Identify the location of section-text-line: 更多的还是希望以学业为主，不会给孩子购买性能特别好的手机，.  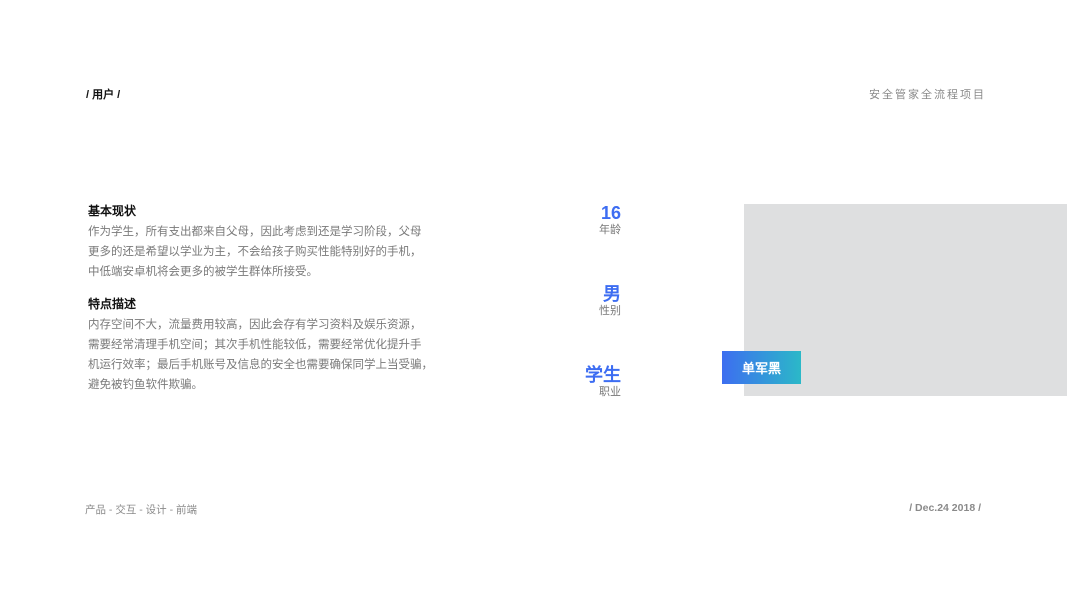
(255, 252).